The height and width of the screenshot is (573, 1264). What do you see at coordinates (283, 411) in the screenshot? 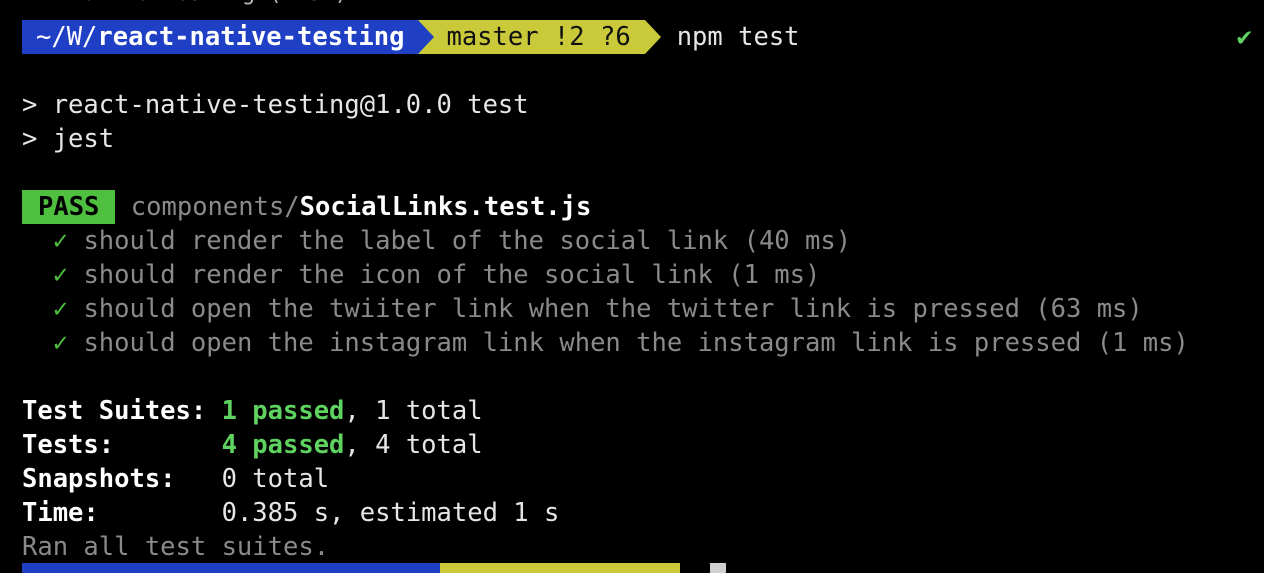
I see `summary-passed: 1 passed` at bounding box center [283, 411].